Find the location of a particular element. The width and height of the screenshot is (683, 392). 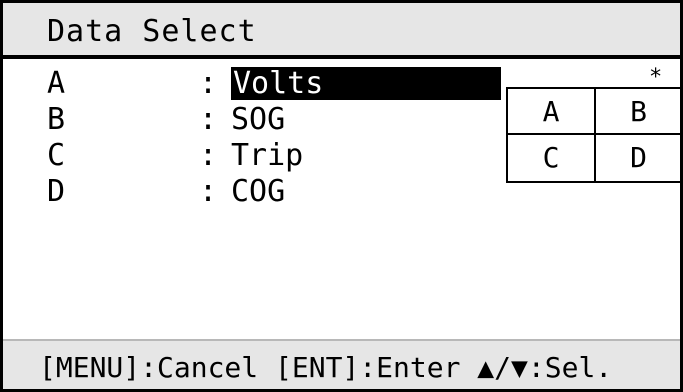

grid-cell-d: D is located at coordinates (638, 157).